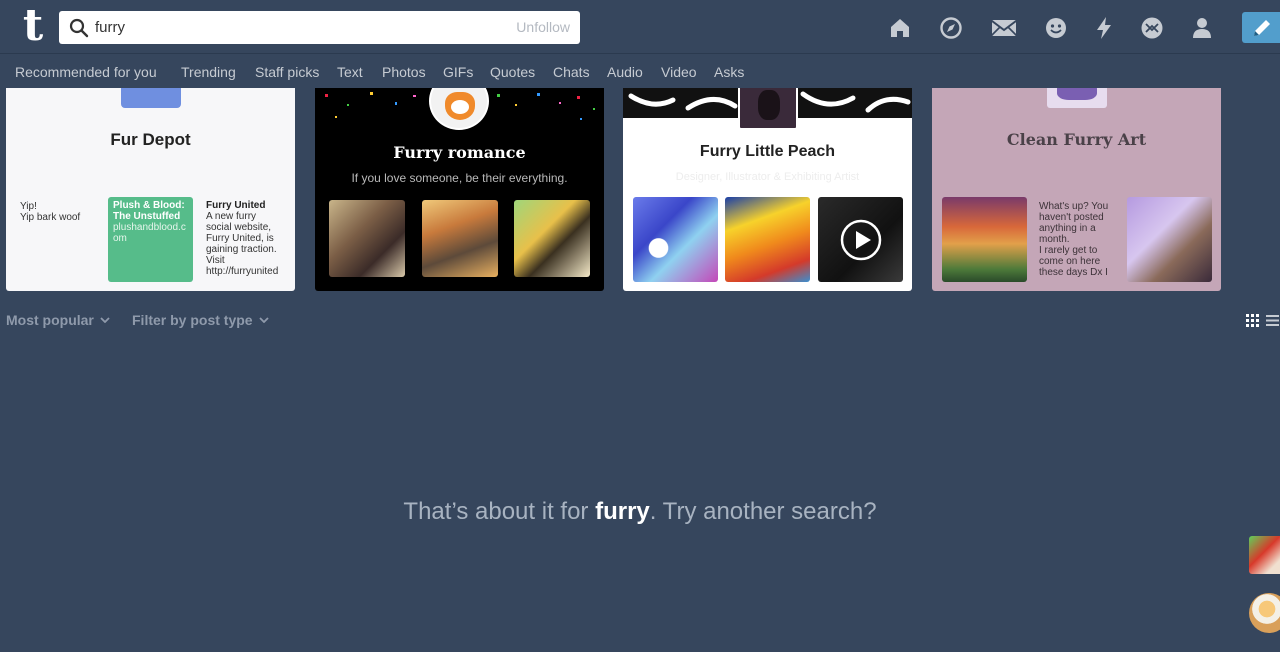 The width and height of the screenshot is (1280, 652). What do you see at coordinates (287, 72) in the screenshot?
I see `tab-staff-picks: Staff picks` at bounding box center [287, 72].